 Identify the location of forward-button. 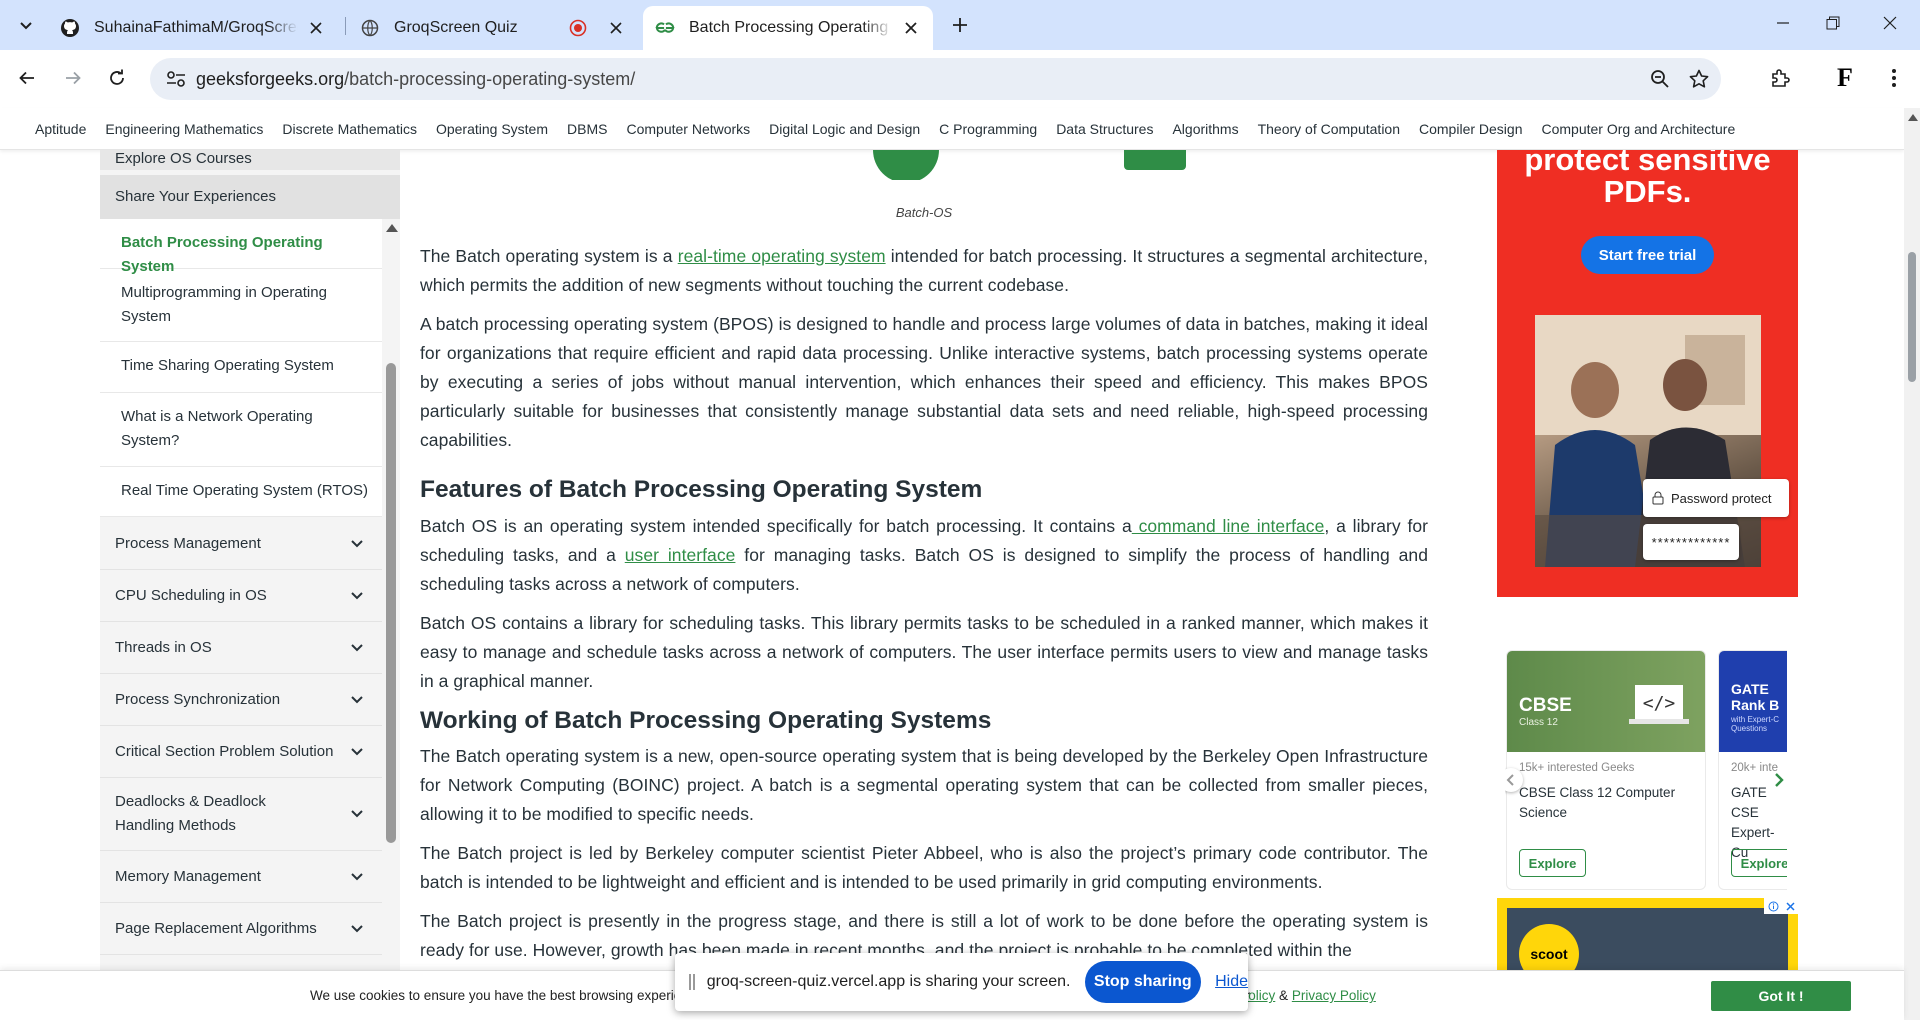
(73, 78).